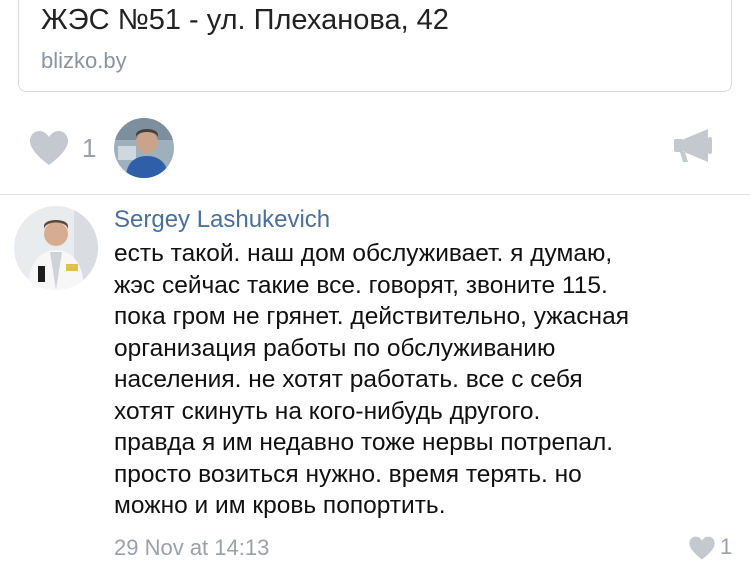 The image size is (750, 573). I want to click on comment-text-line: правда я им недавно тоже нервы потрепал., so click(364, 442).